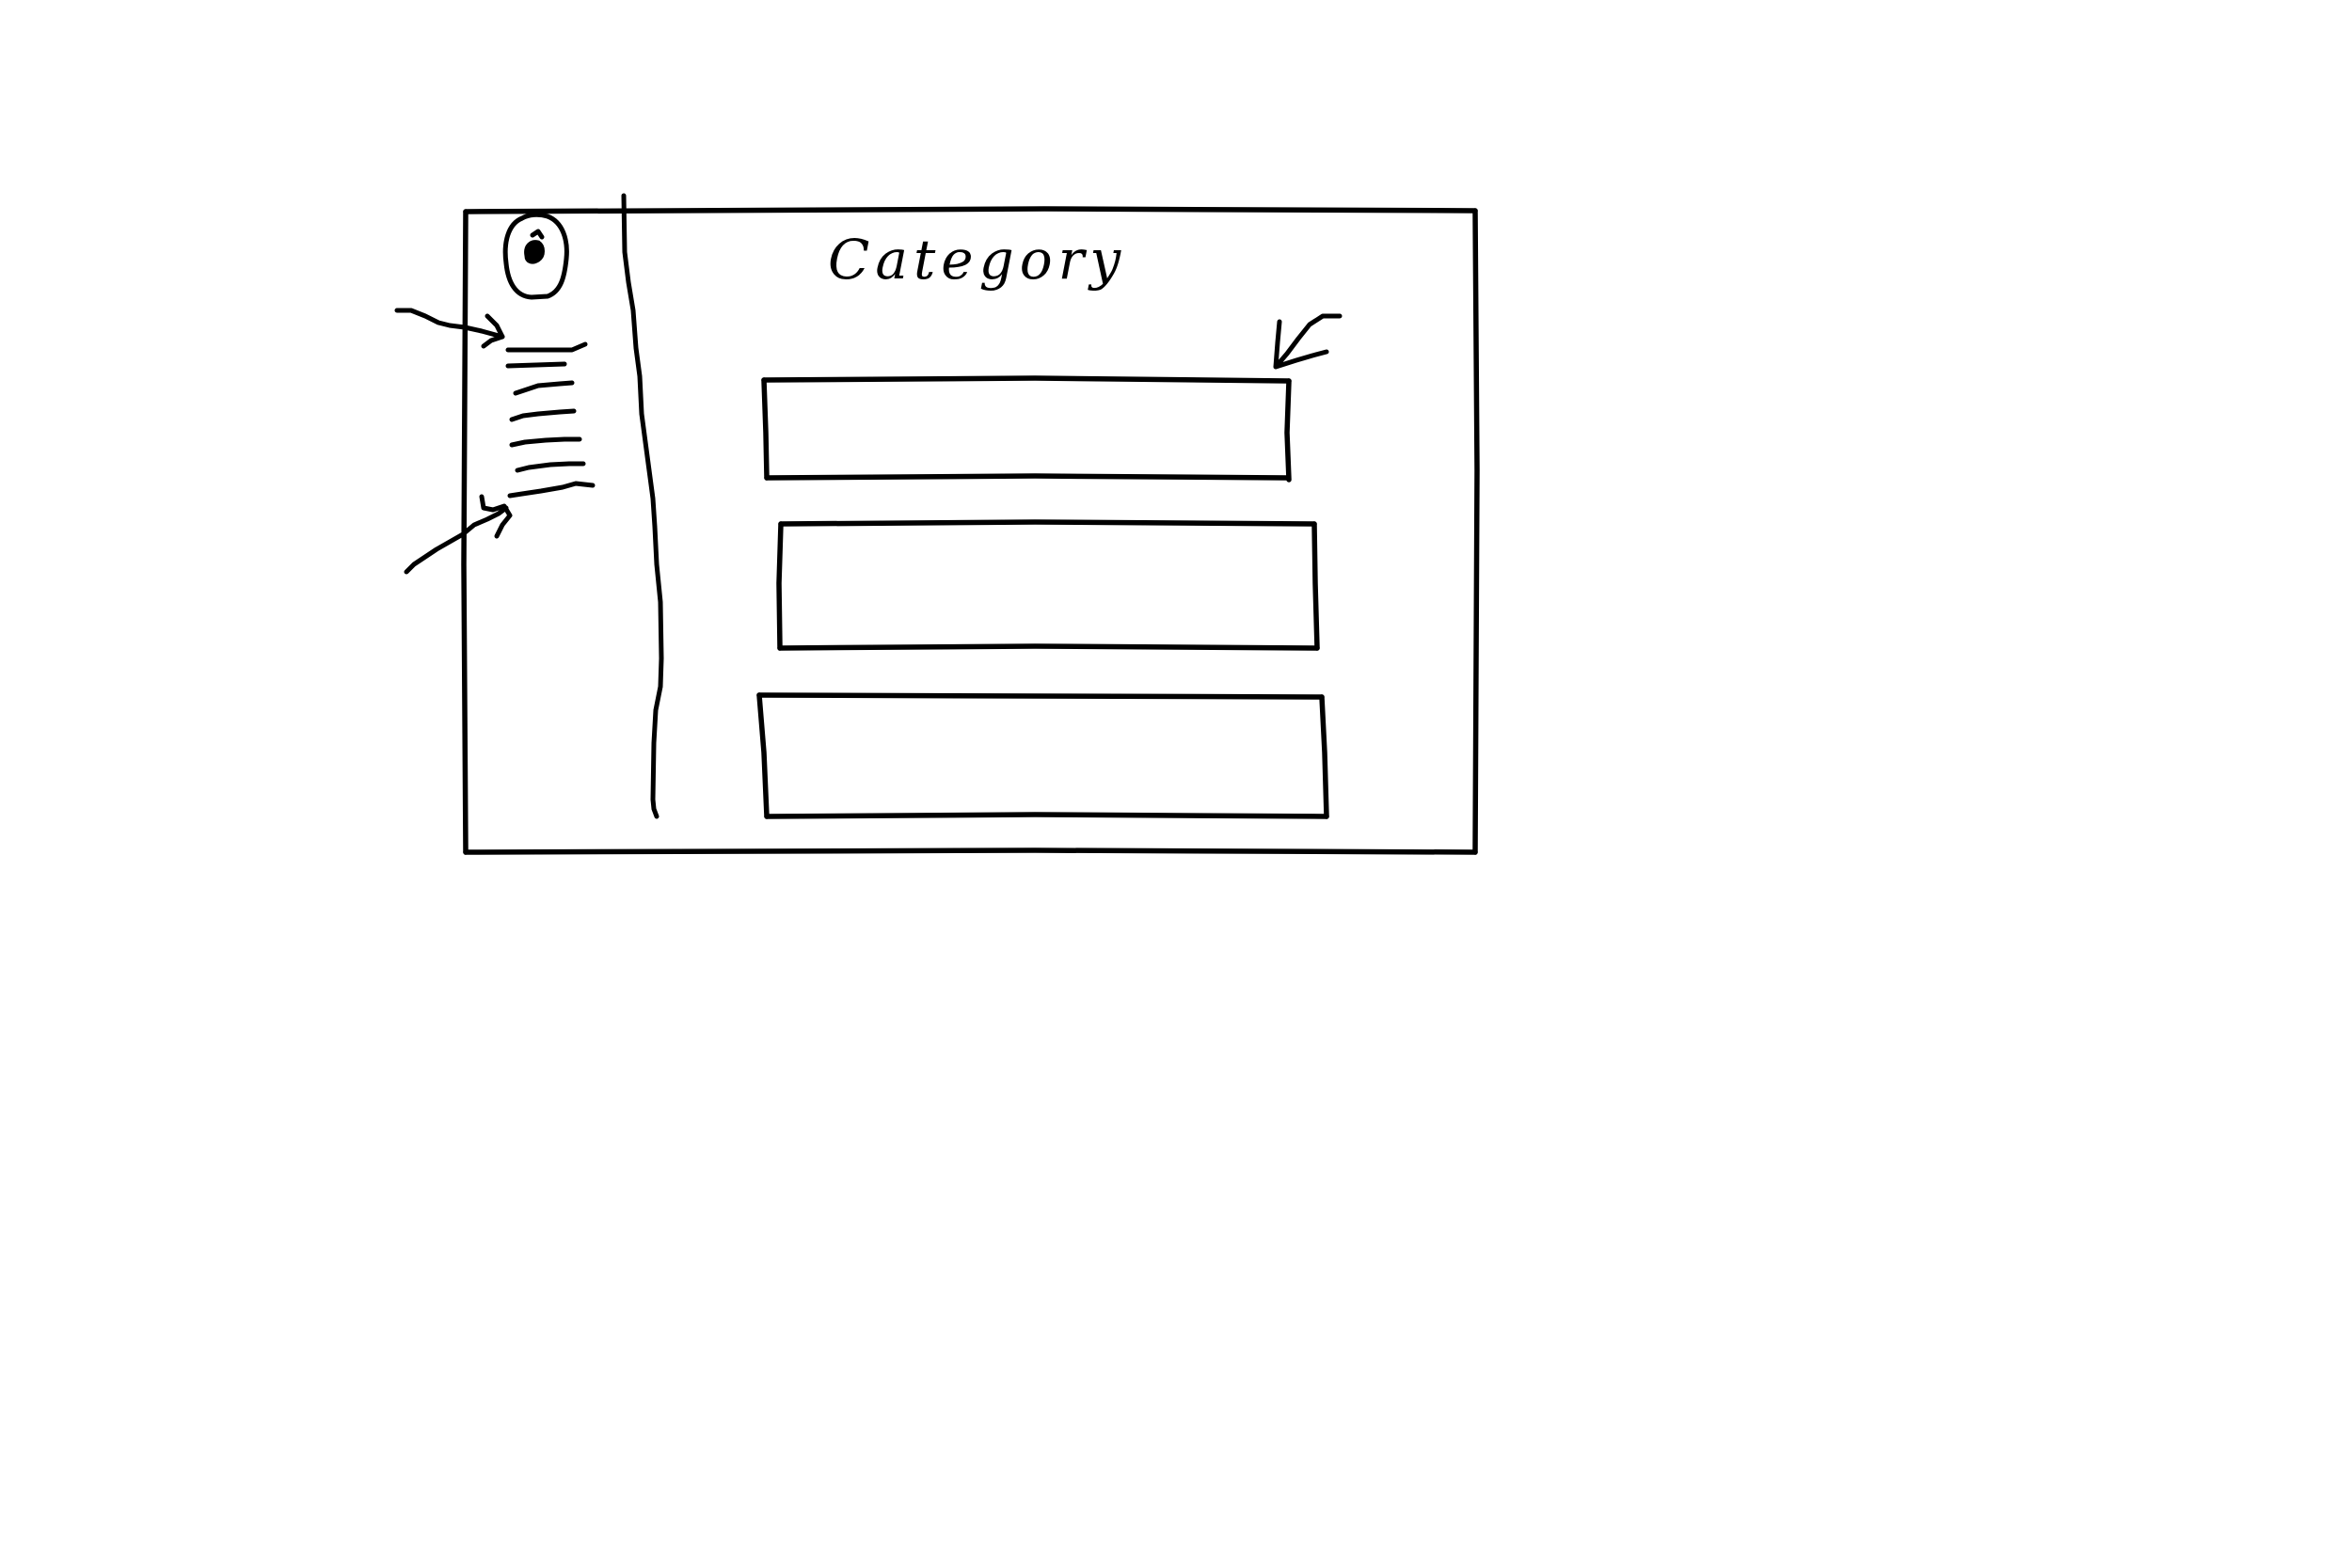 Image resolution: width=2352 pixels, height=1568 pixels. What do you see at coordinates (642, 506) in the screenshot?
I see `sidebar-divider` at bounding box center [642, 506].